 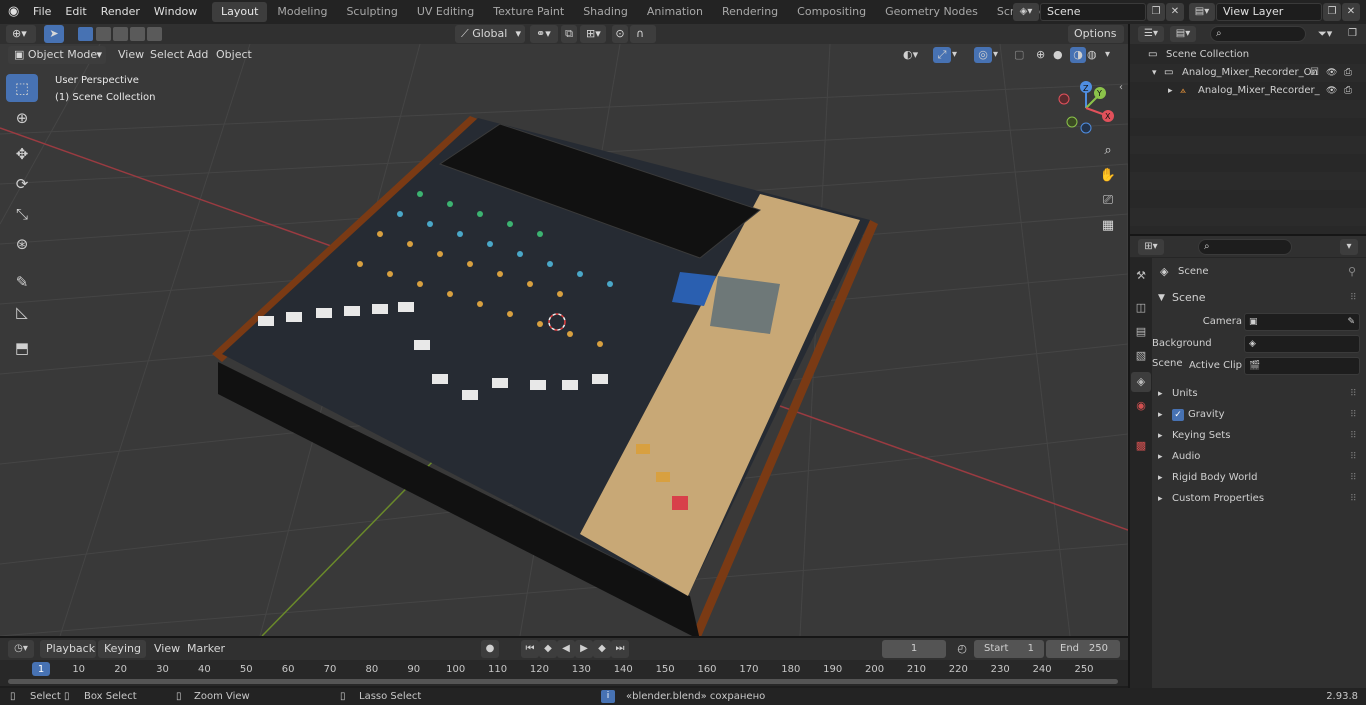 I want to click on workspace-tab-modeling: Modeling, so click(x=302, y=12).